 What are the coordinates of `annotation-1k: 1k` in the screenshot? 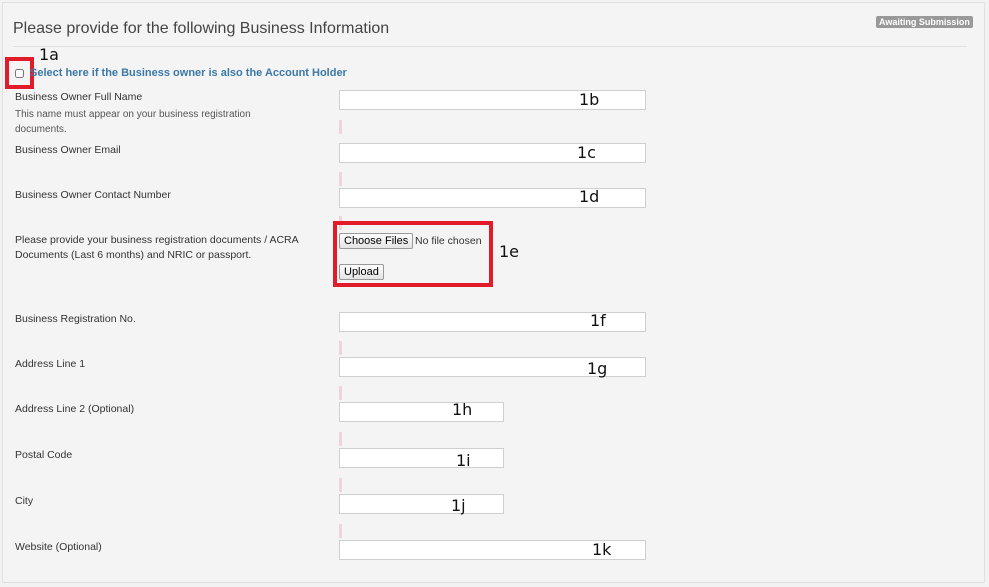 It's located at (602, 549).